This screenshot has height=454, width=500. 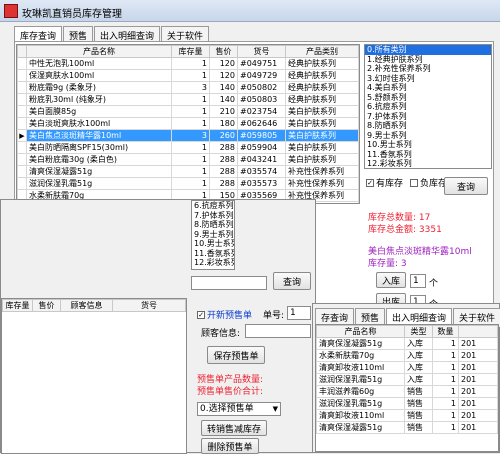 I want to click on category-item: 9.男士系列, so click(x=428, y=136).